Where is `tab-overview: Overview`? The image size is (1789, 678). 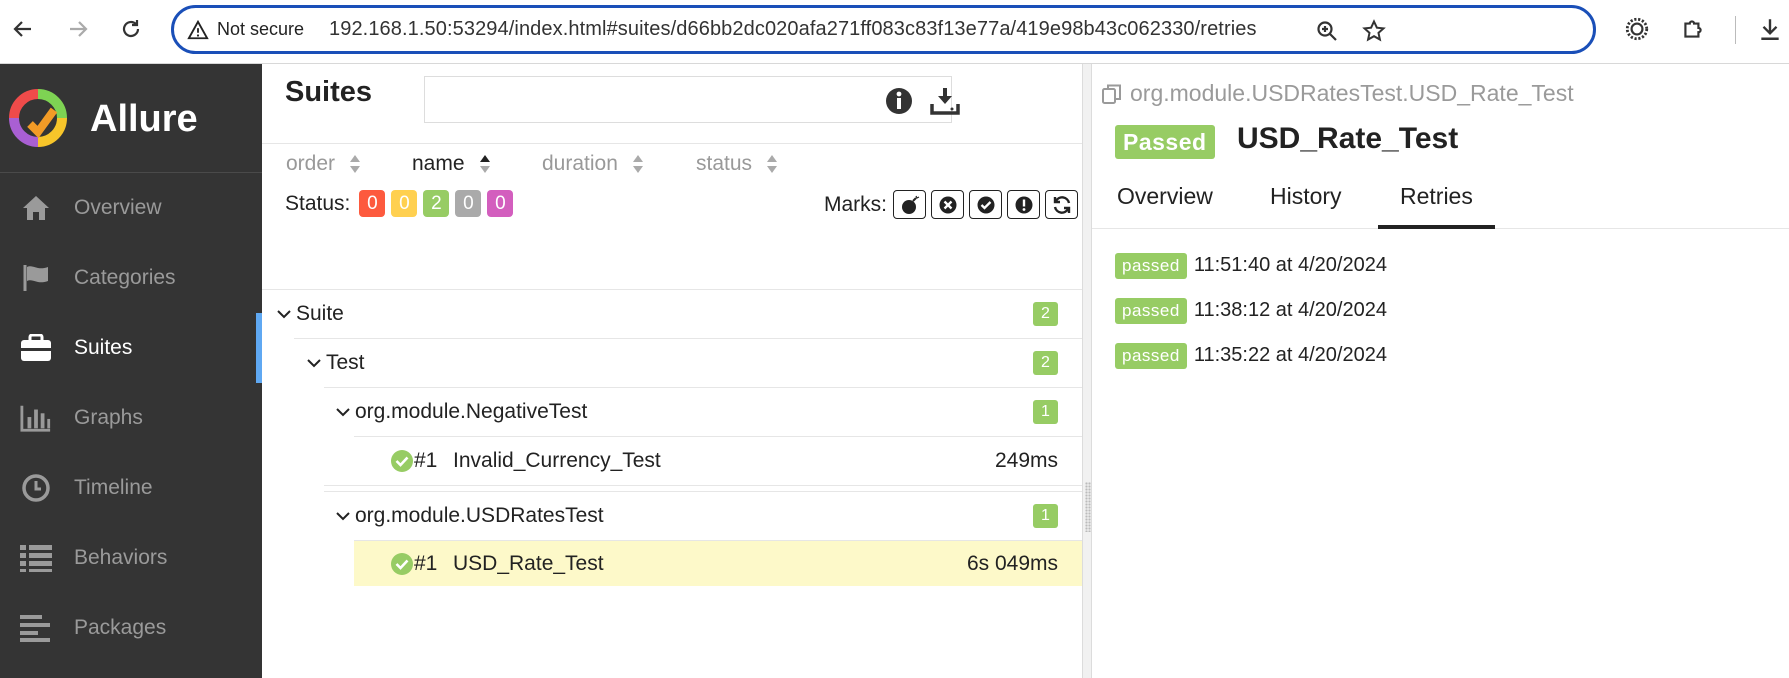 tab-overview: Overview is located at coordinates (1165, 205).